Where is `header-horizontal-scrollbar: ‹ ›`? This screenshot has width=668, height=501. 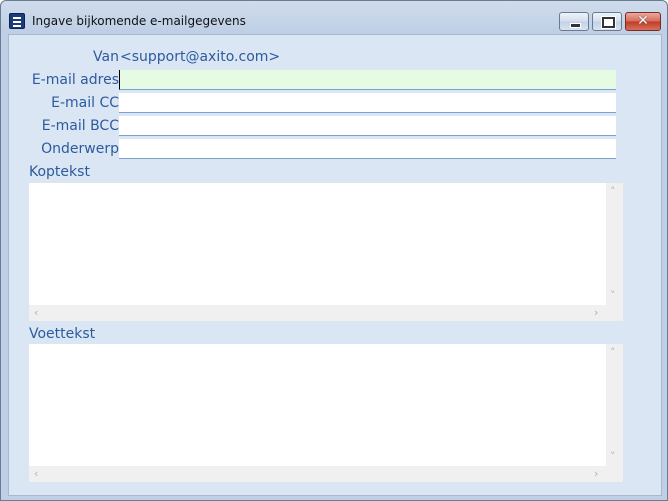
header-horizontal-scrollbar: ‹ › is located at coordinates (317, 313).